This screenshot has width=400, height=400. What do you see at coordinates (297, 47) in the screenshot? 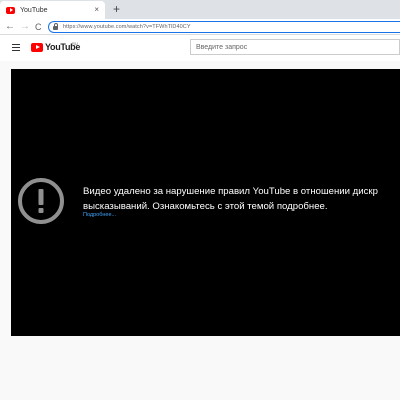
I see `search-input` at bounding box center [297, 47].